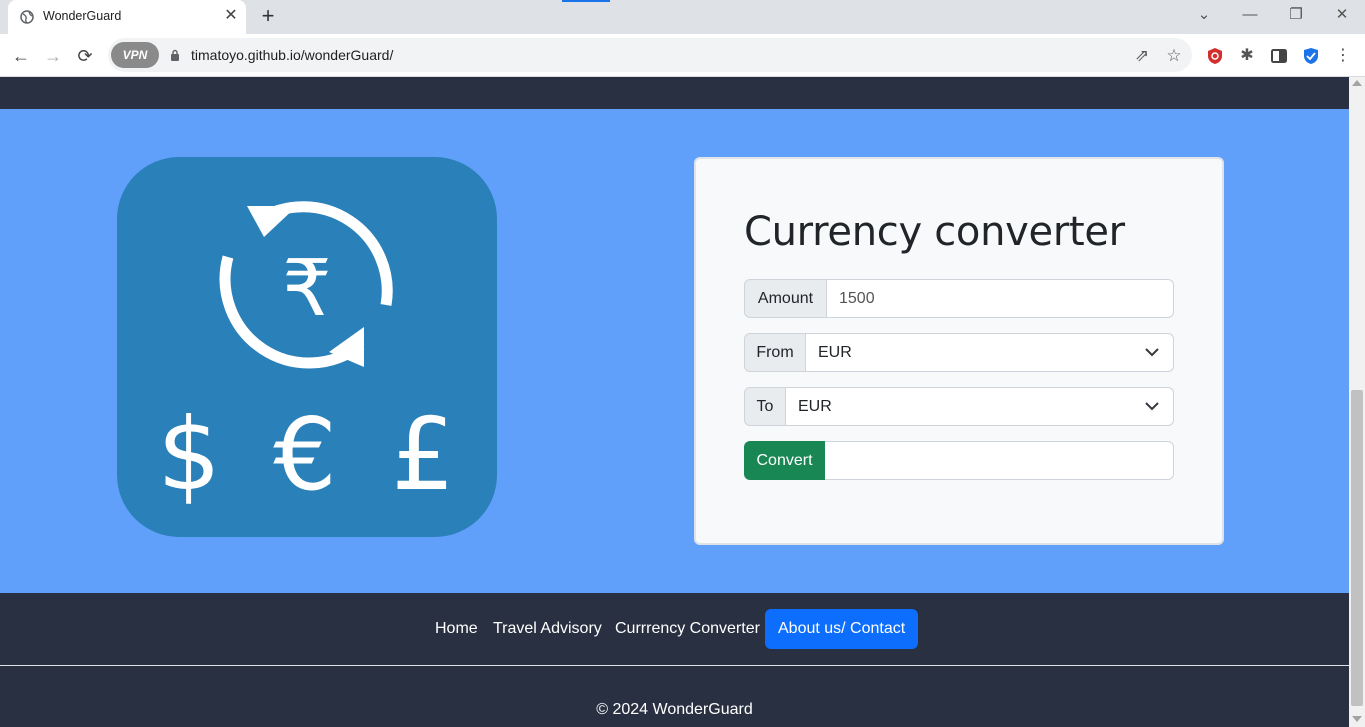 The image size is (1365, 727). Describe the element at coordinates (456, 629) in the screenshot. I see `footer-link-home: Home` at that location.